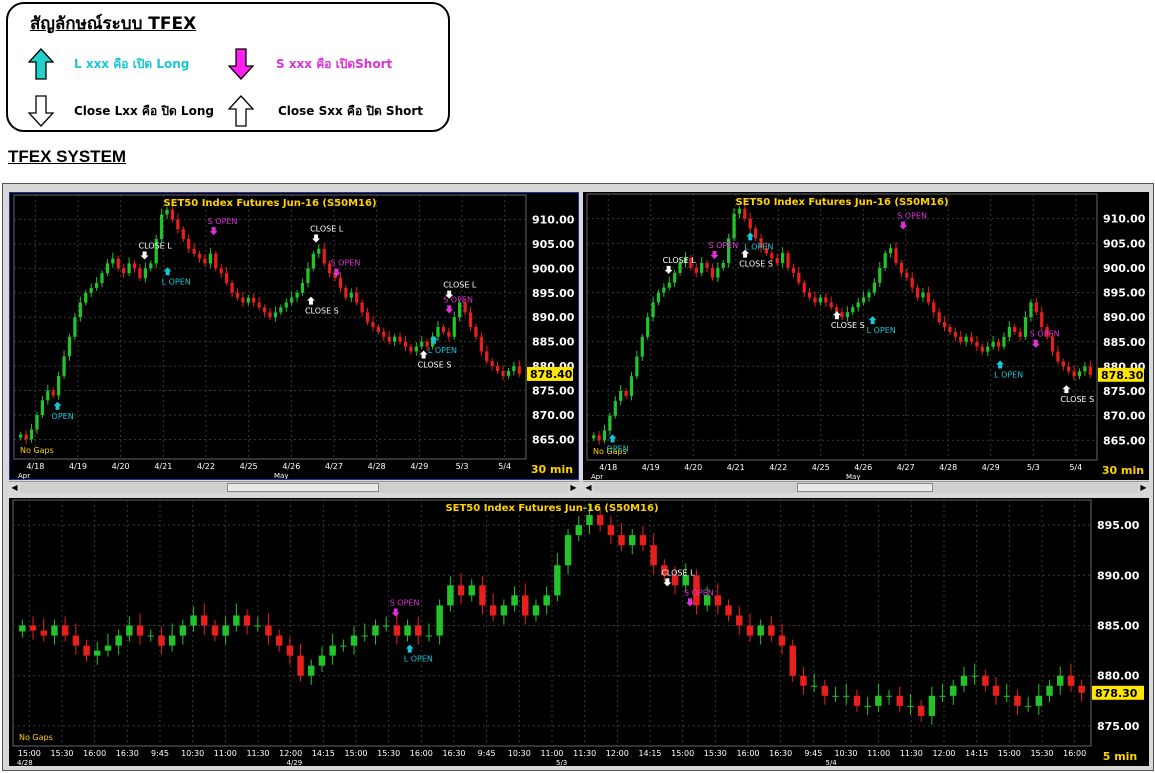 This screenshot has height=773, width=1155. Describe the element at coordinates (1124, 342) in the screenshot. I see `y-tick-label: 885.00` at that location.